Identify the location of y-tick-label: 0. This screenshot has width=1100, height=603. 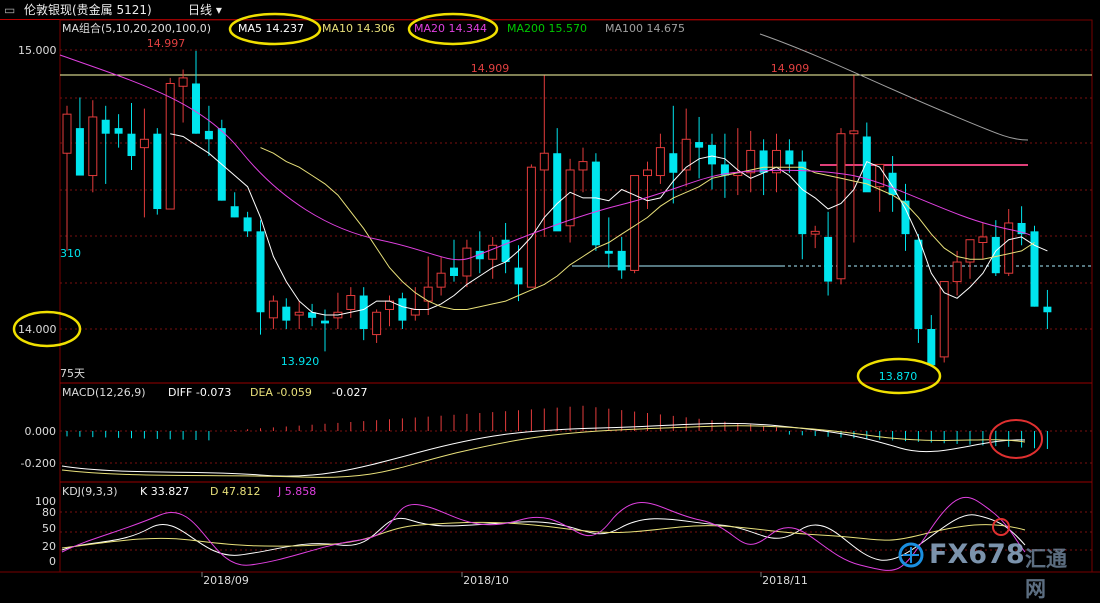
(52, 561).